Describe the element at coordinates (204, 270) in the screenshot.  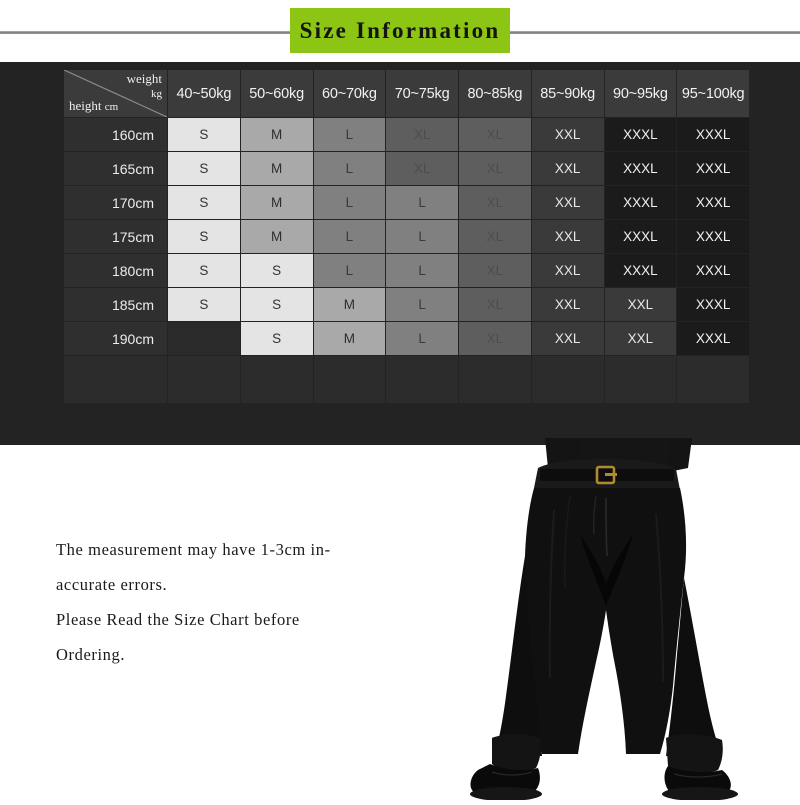
I see `size-cell-180cm-40~50kg: S` at that location.